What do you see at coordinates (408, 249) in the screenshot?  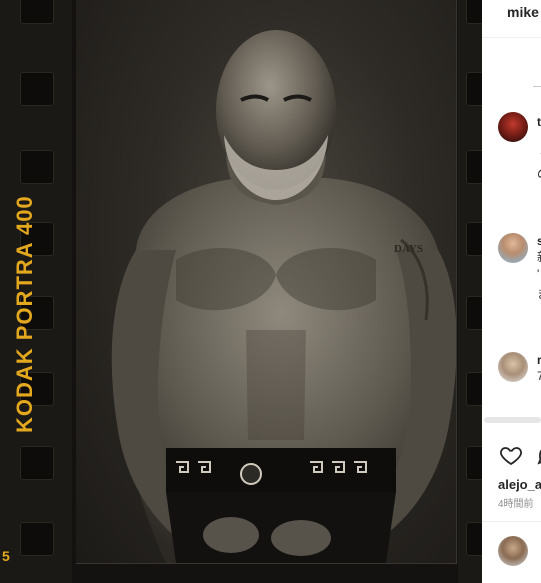 I see `tattoo-text: DAYS` at bounding box center [408, 249].